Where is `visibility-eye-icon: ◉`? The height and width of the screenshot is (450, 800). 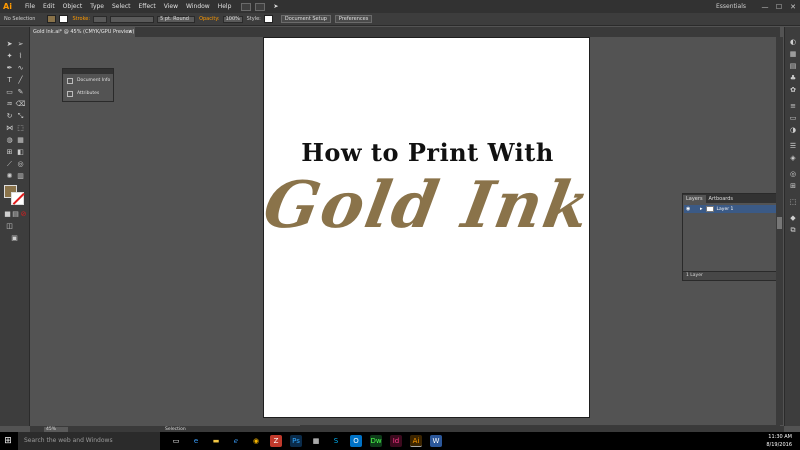 visibility-eye-icon: ◉ is located at coordinates (689, 209).